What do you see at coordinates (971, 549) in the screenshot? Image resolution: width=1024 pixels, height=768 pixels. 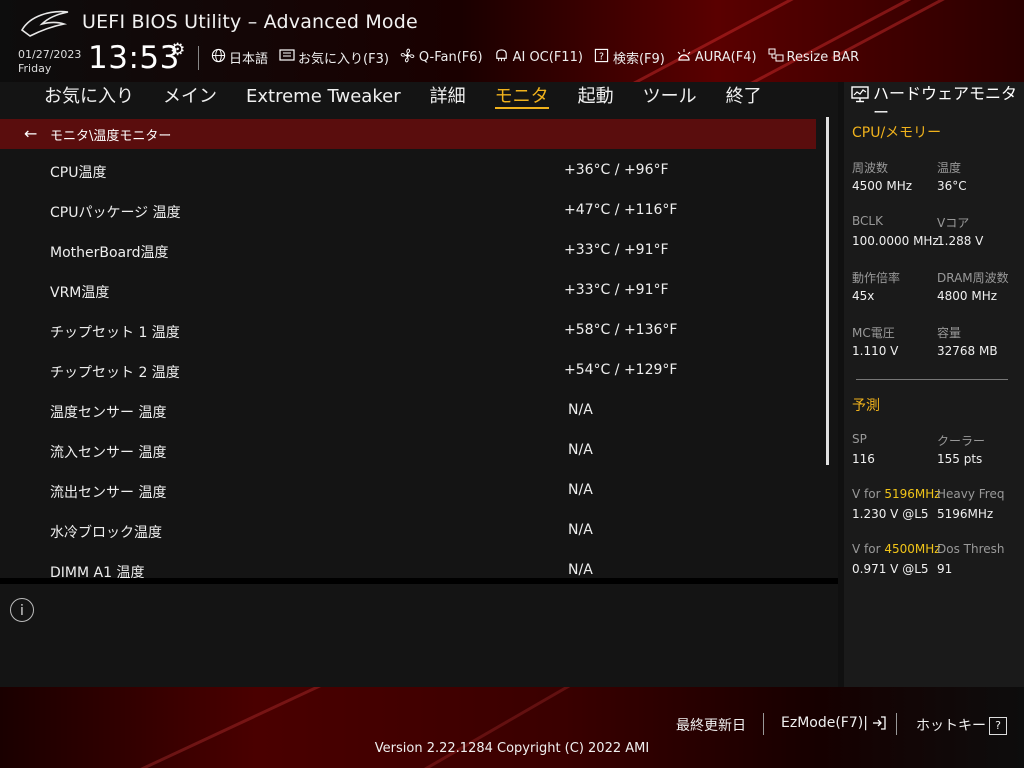 I see `hw-label: Dos Thresh` at bounding box center [971, 549].